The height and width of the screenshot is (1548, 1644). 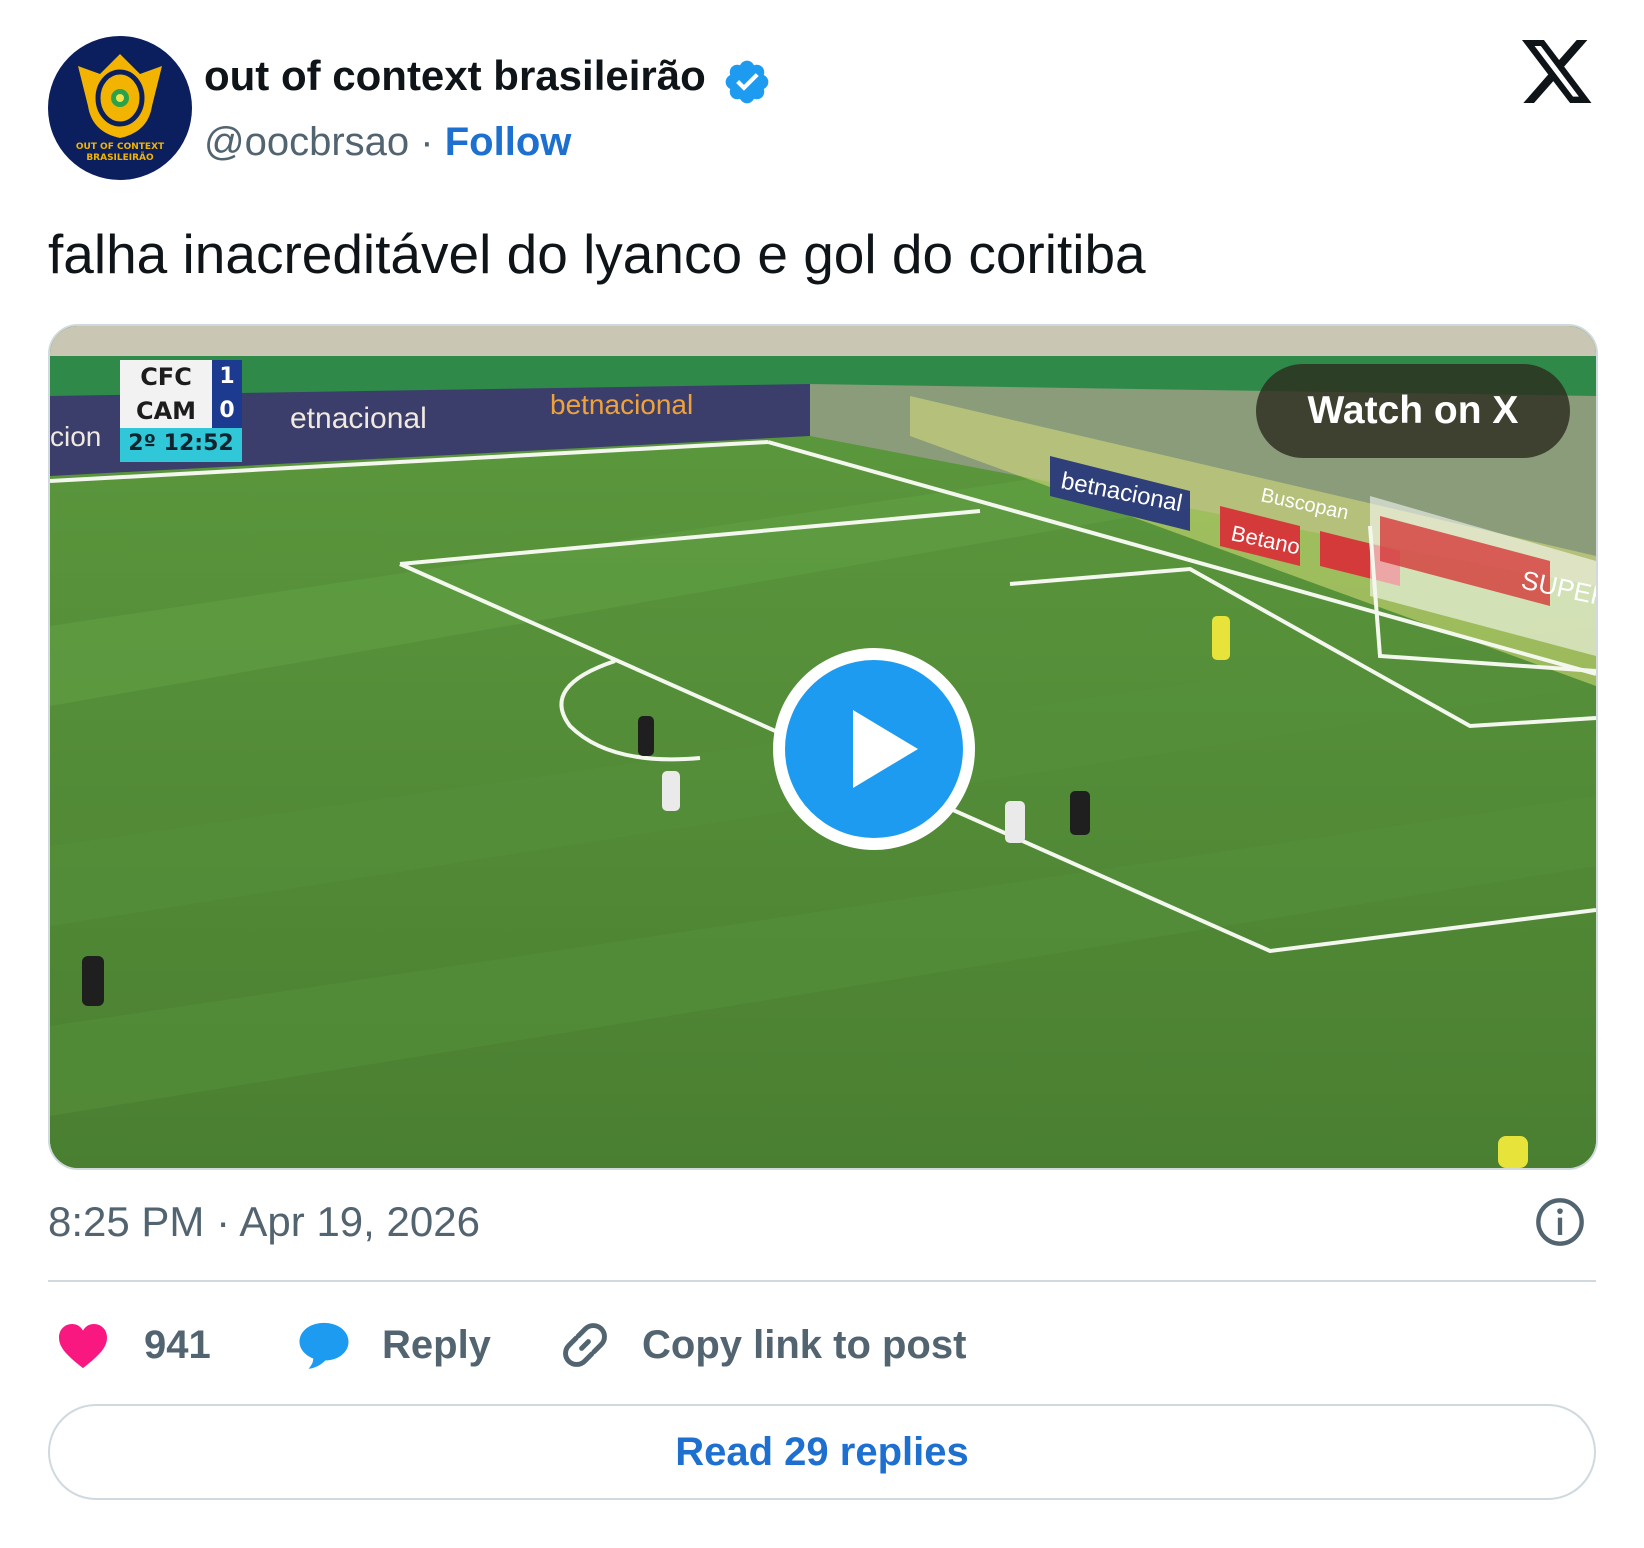 I want to click on score-row-home: CFC 1, so click(x=181, y=377).